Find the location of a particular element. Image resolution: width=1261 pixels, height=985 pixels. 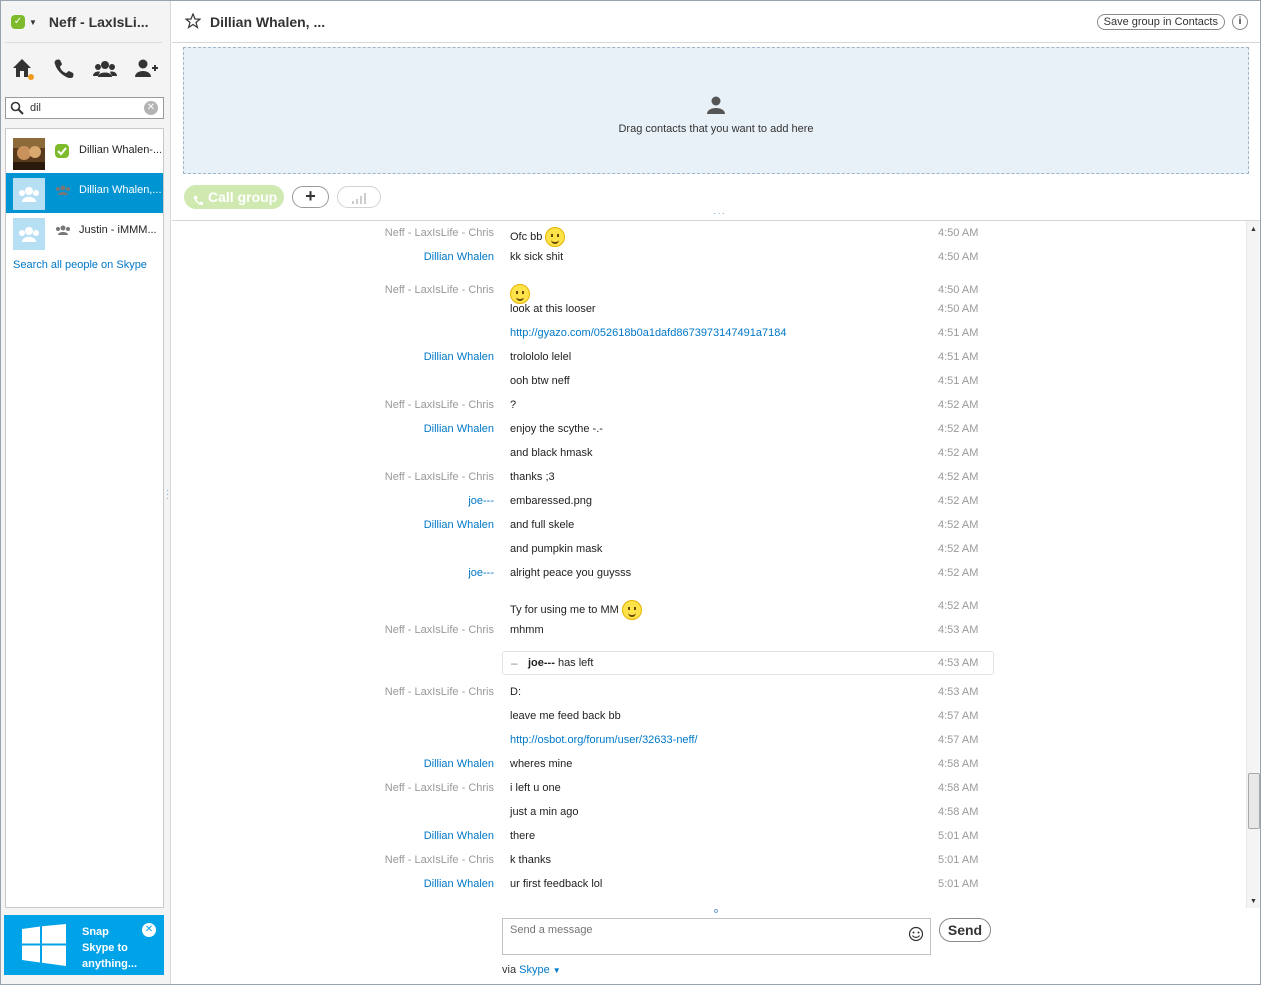

call-icon is located at coordinates (64, 69).